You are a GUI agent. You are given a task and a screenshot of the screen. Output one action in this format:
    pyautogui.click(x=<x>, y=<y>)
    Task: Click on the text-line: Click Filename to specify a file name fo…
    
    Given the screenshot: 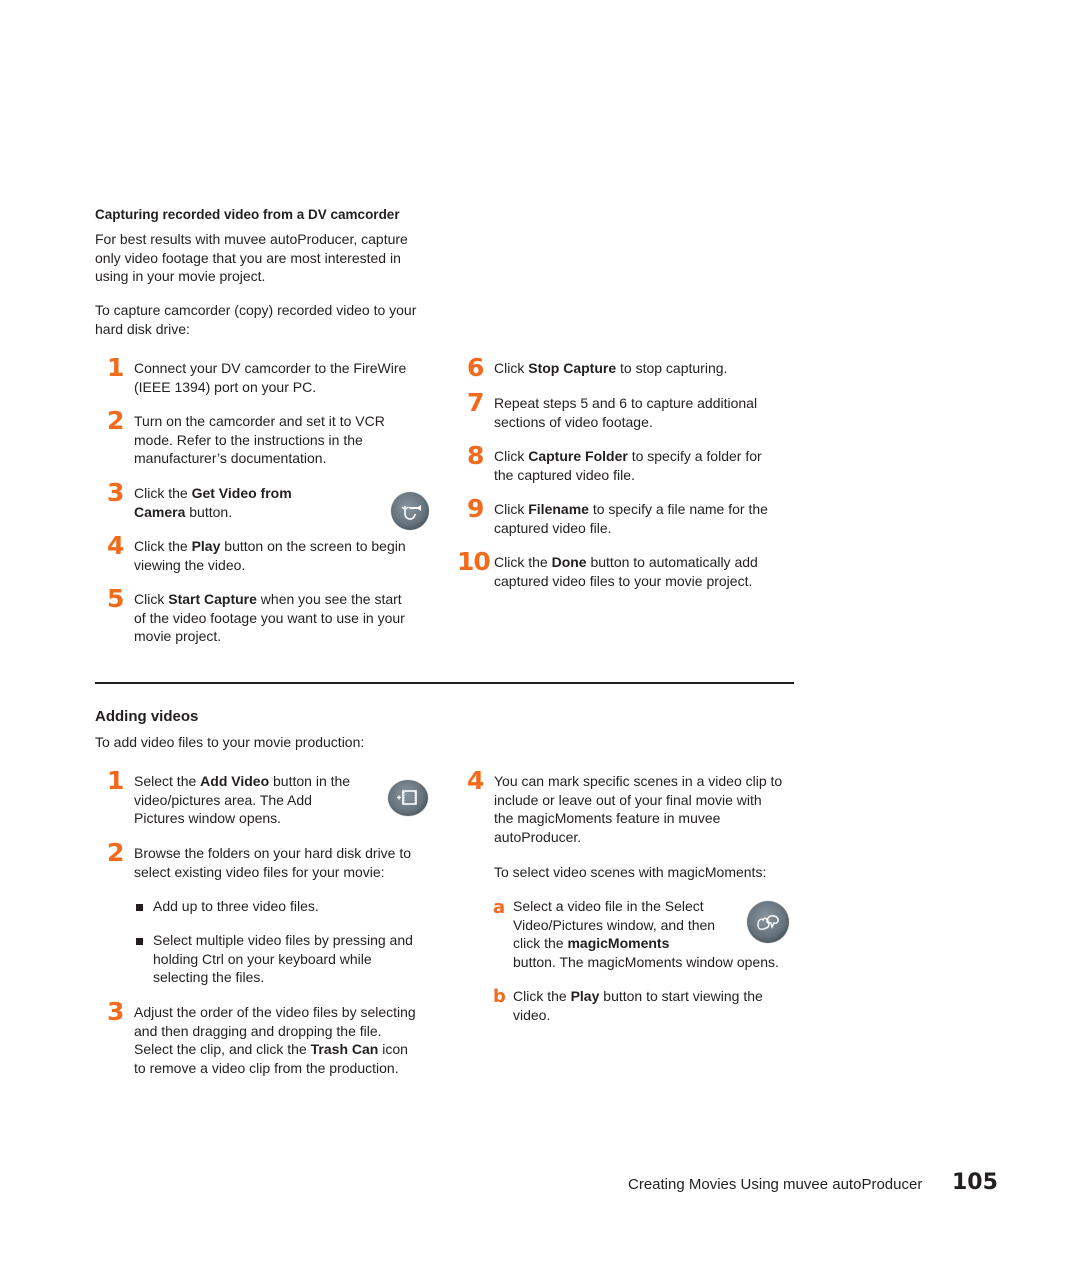 What is the action you would take?
    pyautogui.click(x=631, y=509)
    